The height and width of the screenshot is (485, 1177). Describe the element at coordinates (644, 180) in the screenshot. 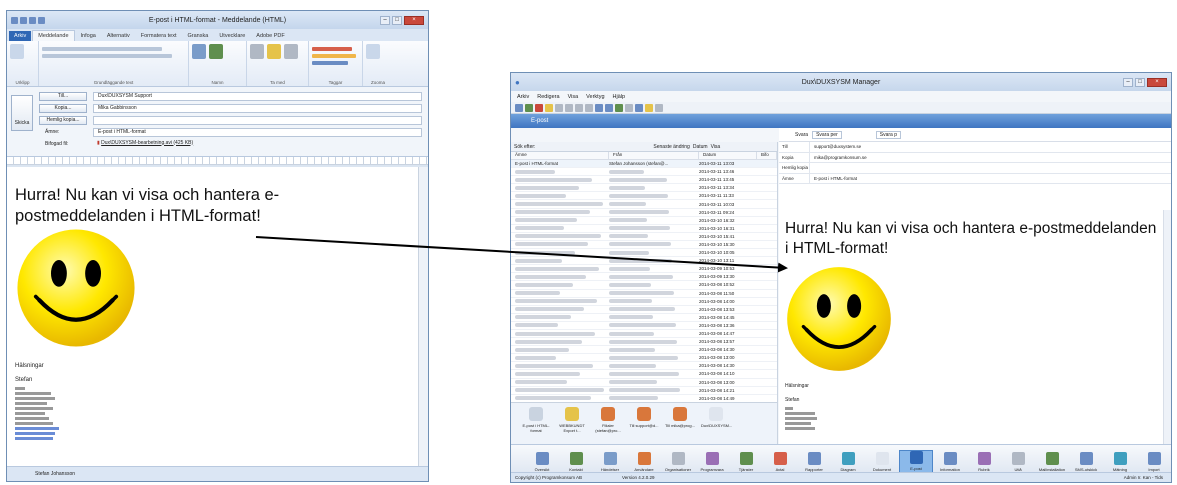

I see `table-row: 2014-03-11 13:45` at that location.